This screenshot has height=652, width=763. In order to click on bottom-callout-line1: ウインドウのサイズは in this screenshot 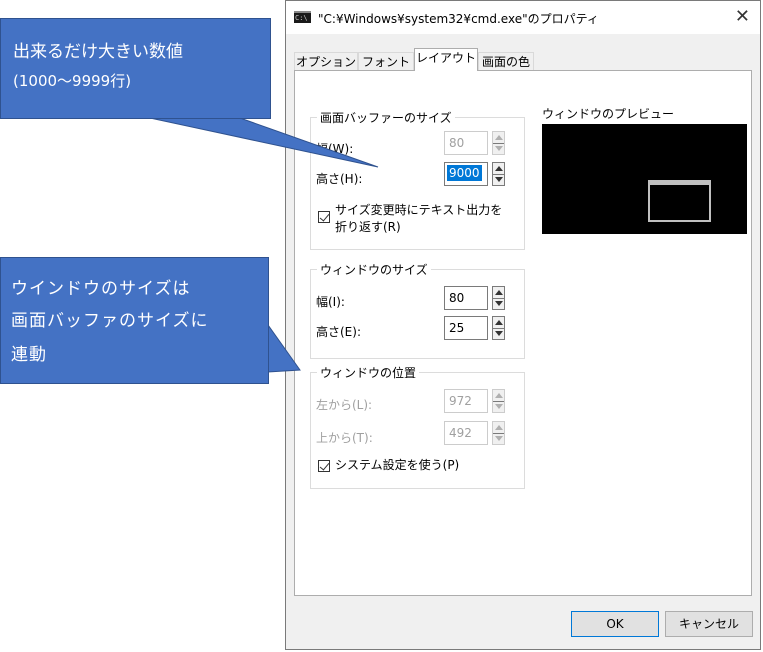, I will do `click(101, 289)`.